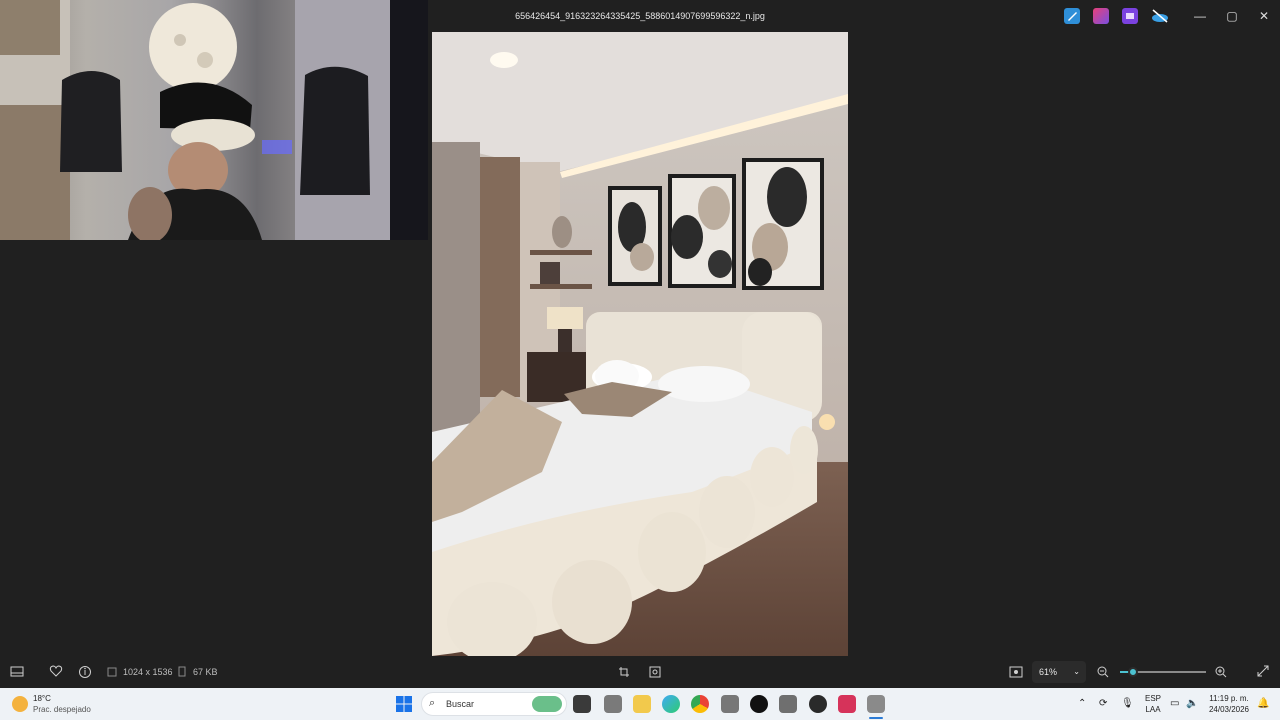 This screenshot has width=1280, height=720. What do you see at coordinates (1101, 16) in the screenshot?
I see `copilot-icon` at bounding box center [1101, 16].